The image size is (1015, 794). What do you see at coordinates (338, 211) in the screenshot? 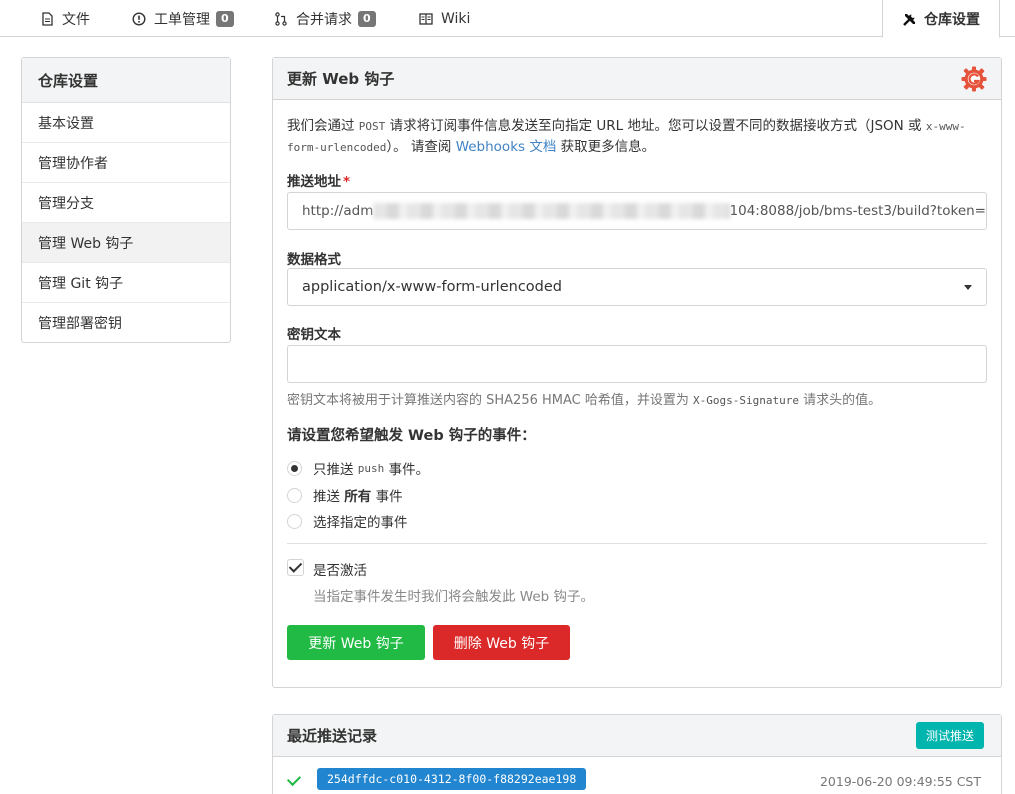
I see `url-value-start: http://adm` at bounding box center [338, 211].